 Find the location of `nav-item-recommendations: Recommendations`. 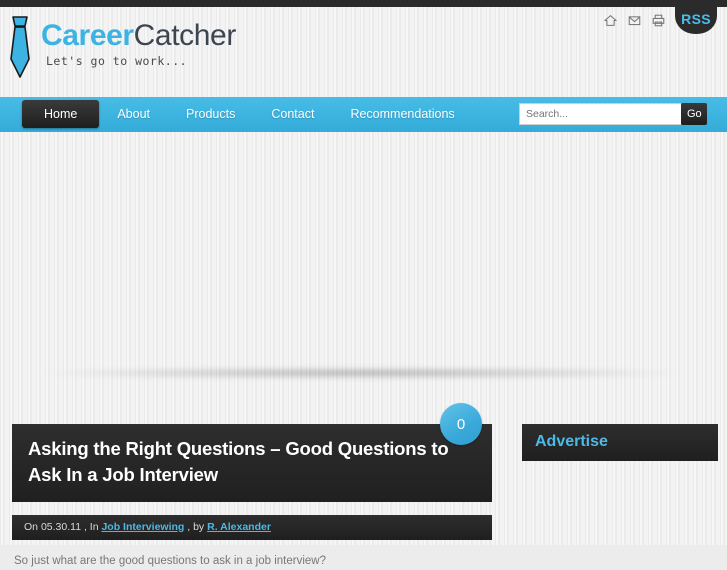

nav-item-recommendations: Recommendations is located at coordinates (402, 114).